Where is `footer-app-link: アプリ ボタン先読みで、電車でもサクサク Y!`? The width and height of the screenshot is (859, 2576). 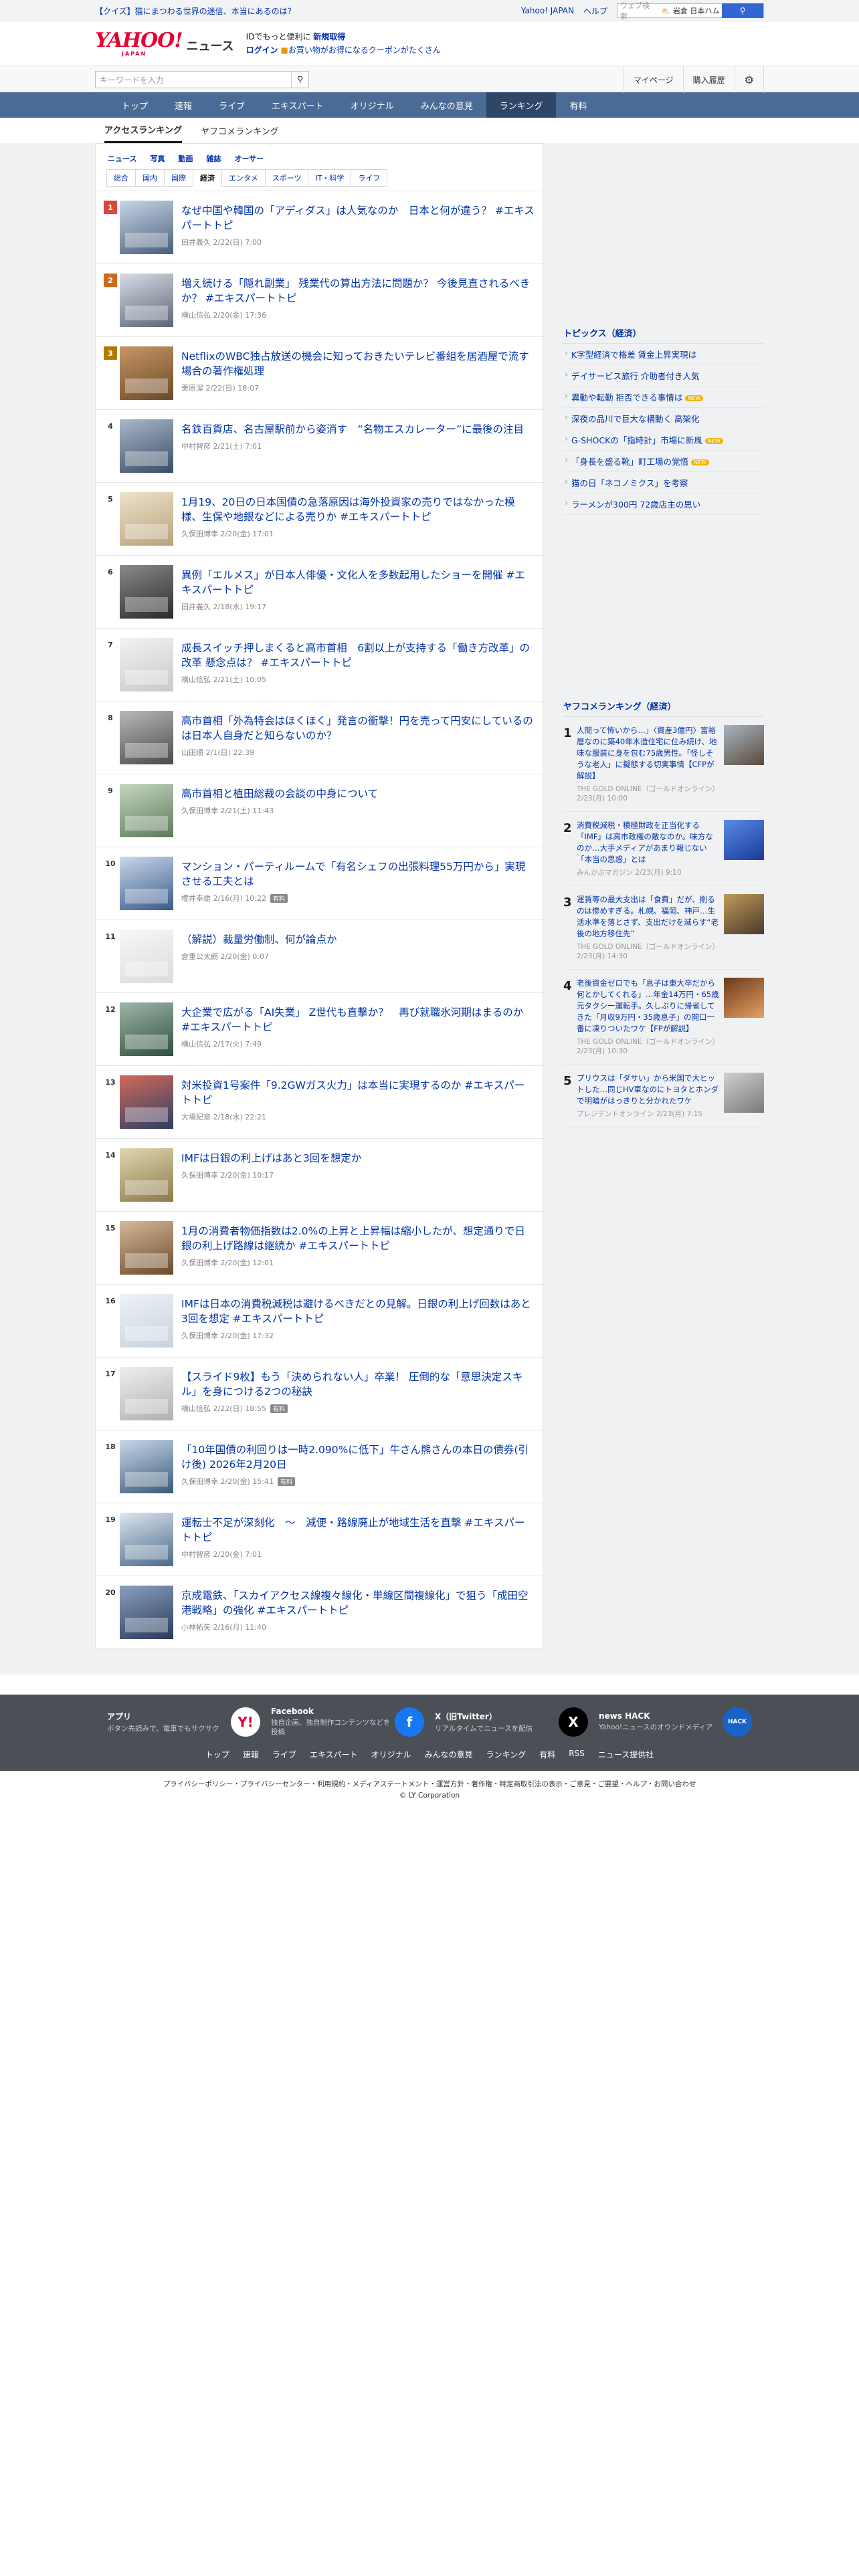 footer-app-link: アプリ ボタン先読みで、電車でもサクサク Y! is located at coordinates (184, 1721).